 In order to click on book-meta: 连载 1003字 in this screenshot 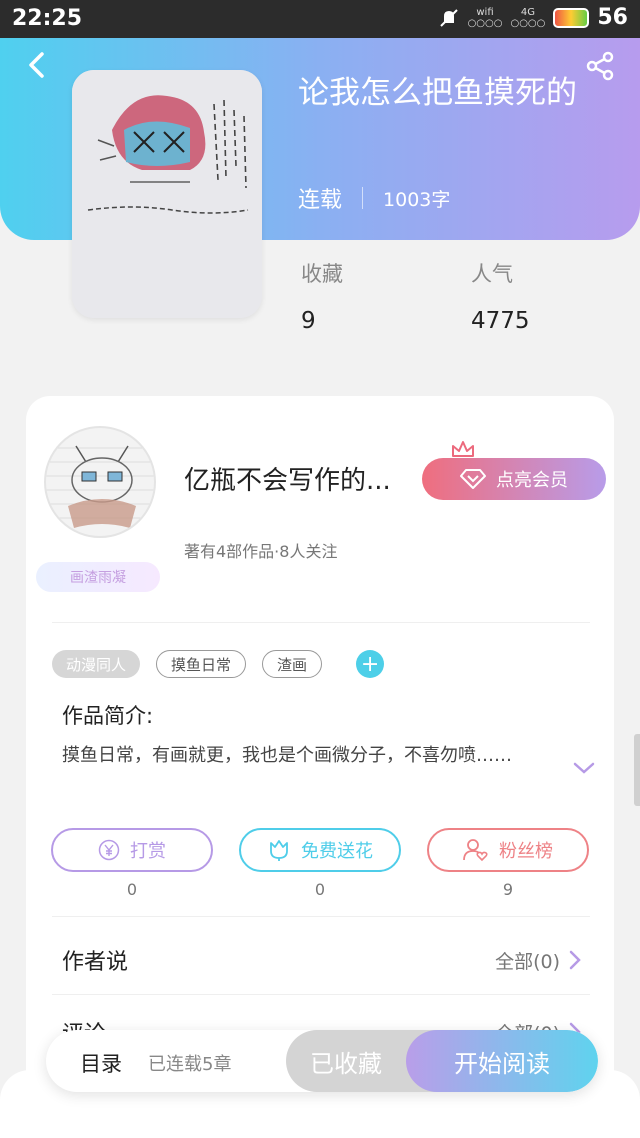, I will do `click(374, 198)`.